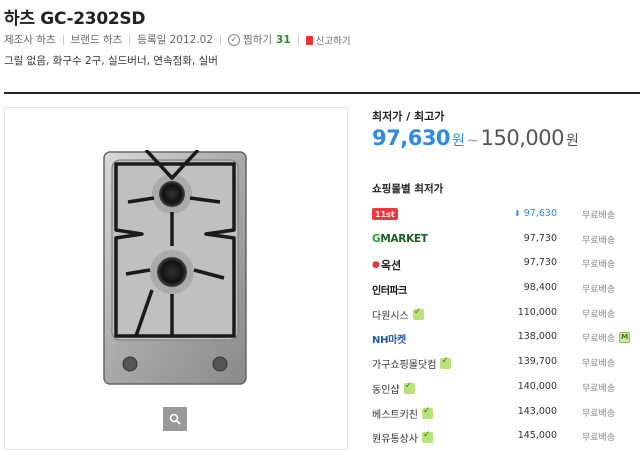 This screenshot has width=640, height=450. I want to click on product-specs: 그릴 없음, 화구수 2구, 실드버너, 연속점화, 실버, so click(111, 61).